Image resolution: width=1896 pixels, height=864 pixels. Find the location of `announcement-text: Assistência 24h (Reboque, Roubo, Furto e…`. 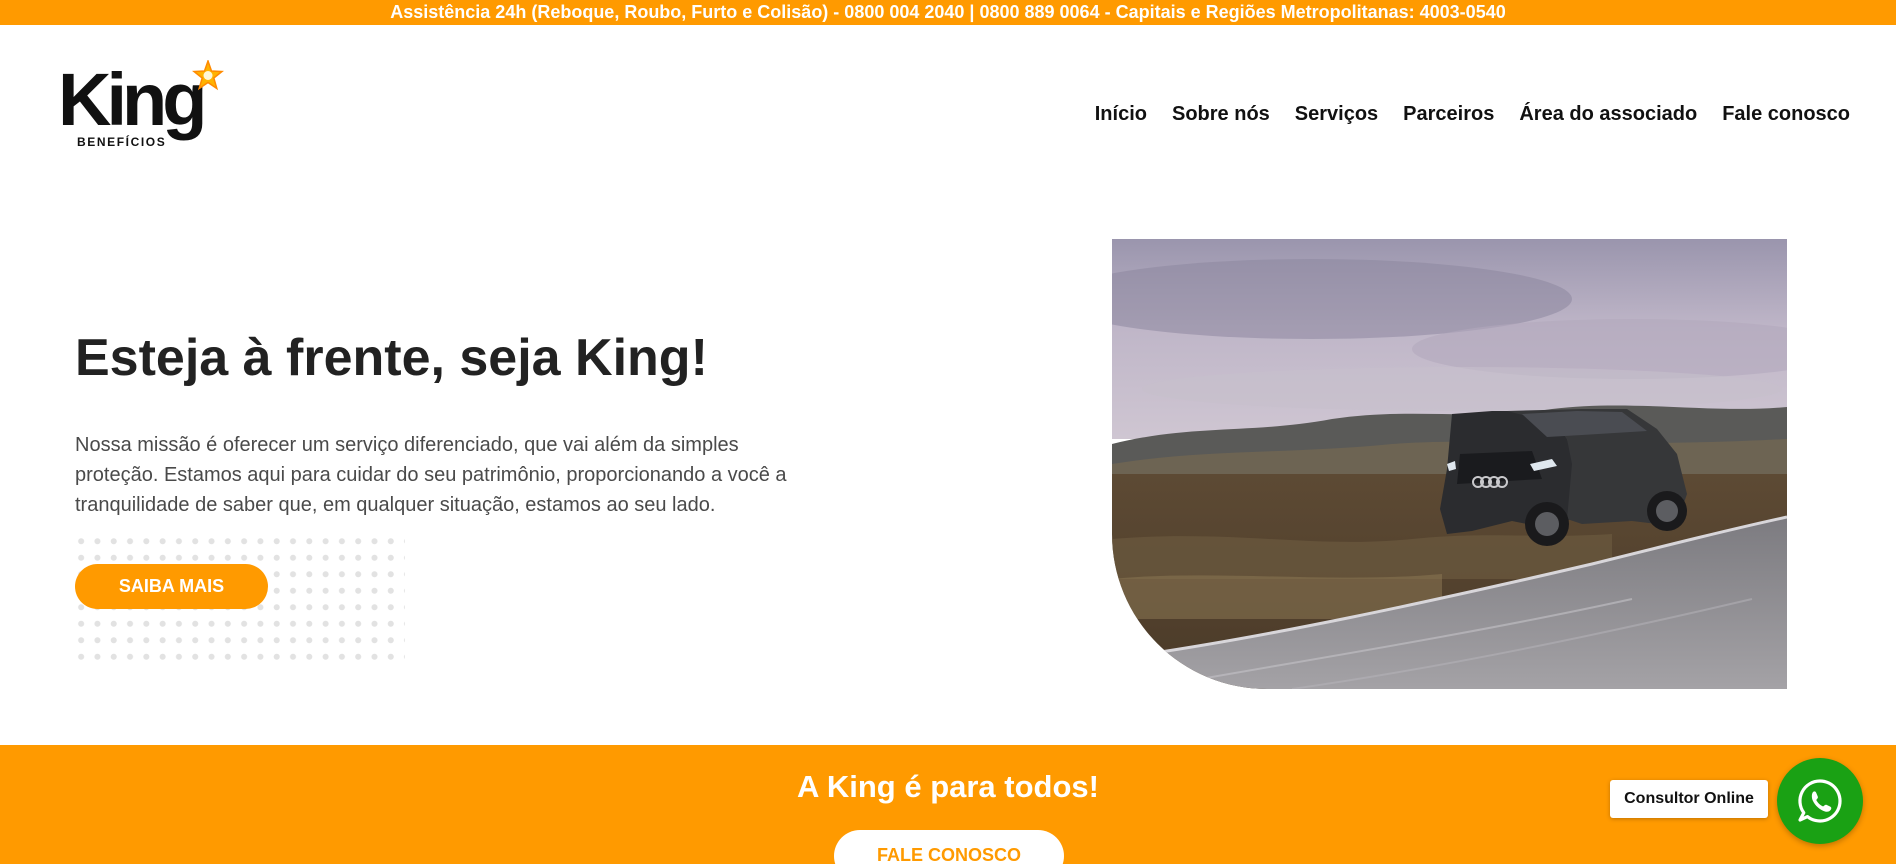

announcement-text: Assistência 24h (Reboque, Roubo, Furto e… is located at coordinates (948, 12).